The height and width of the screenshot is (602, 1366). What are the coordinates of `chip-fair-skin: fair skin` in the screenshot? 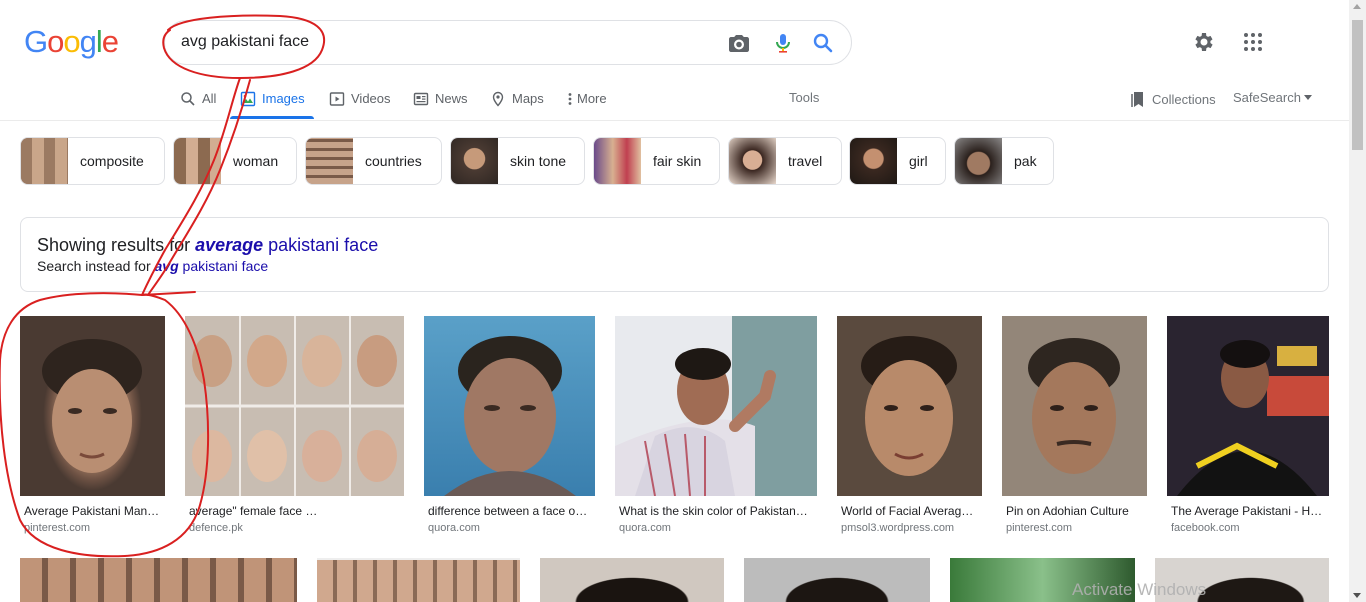 It's located at (656, 161).